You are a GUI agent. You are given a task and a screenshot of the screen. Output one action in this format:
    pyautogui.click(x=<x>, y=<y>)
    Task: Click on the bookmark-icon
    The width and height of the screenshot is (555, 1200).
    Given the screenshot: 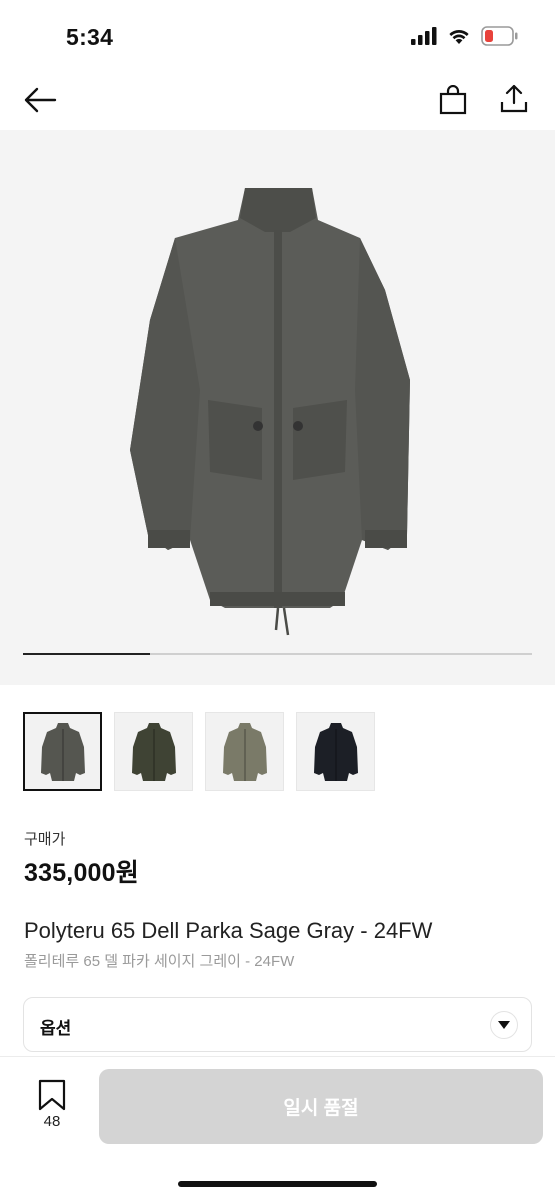 What is the action you would take?
    pyautogui.click(x=52, y=1095)
    